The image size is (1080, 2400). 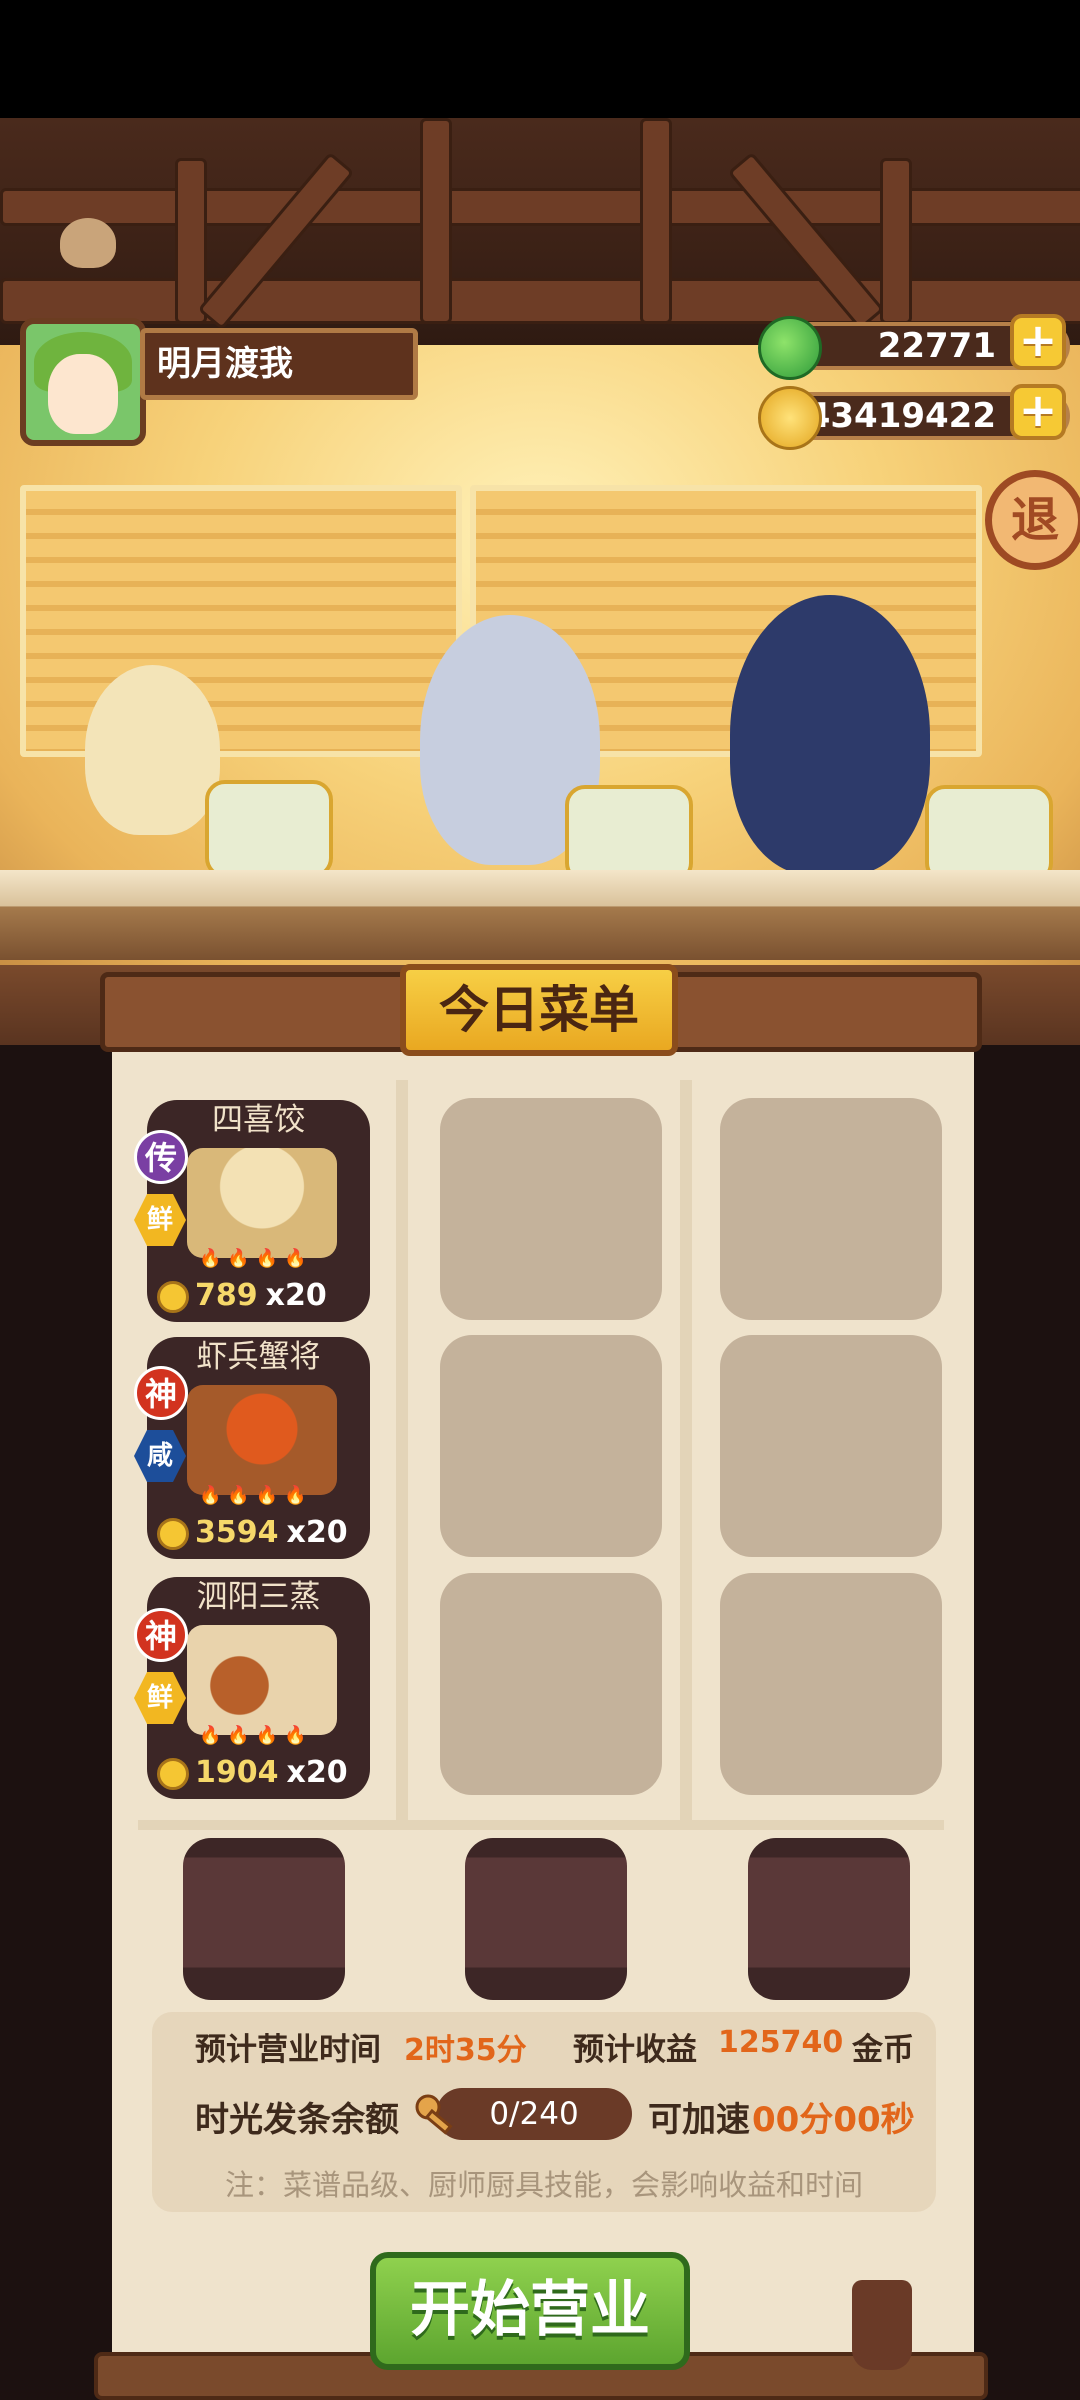 What do you see at coordinates (258, 1597) in the screenshot?
I see `dish-name: 泗阳三蒸` at bounding box center [258, 1597].